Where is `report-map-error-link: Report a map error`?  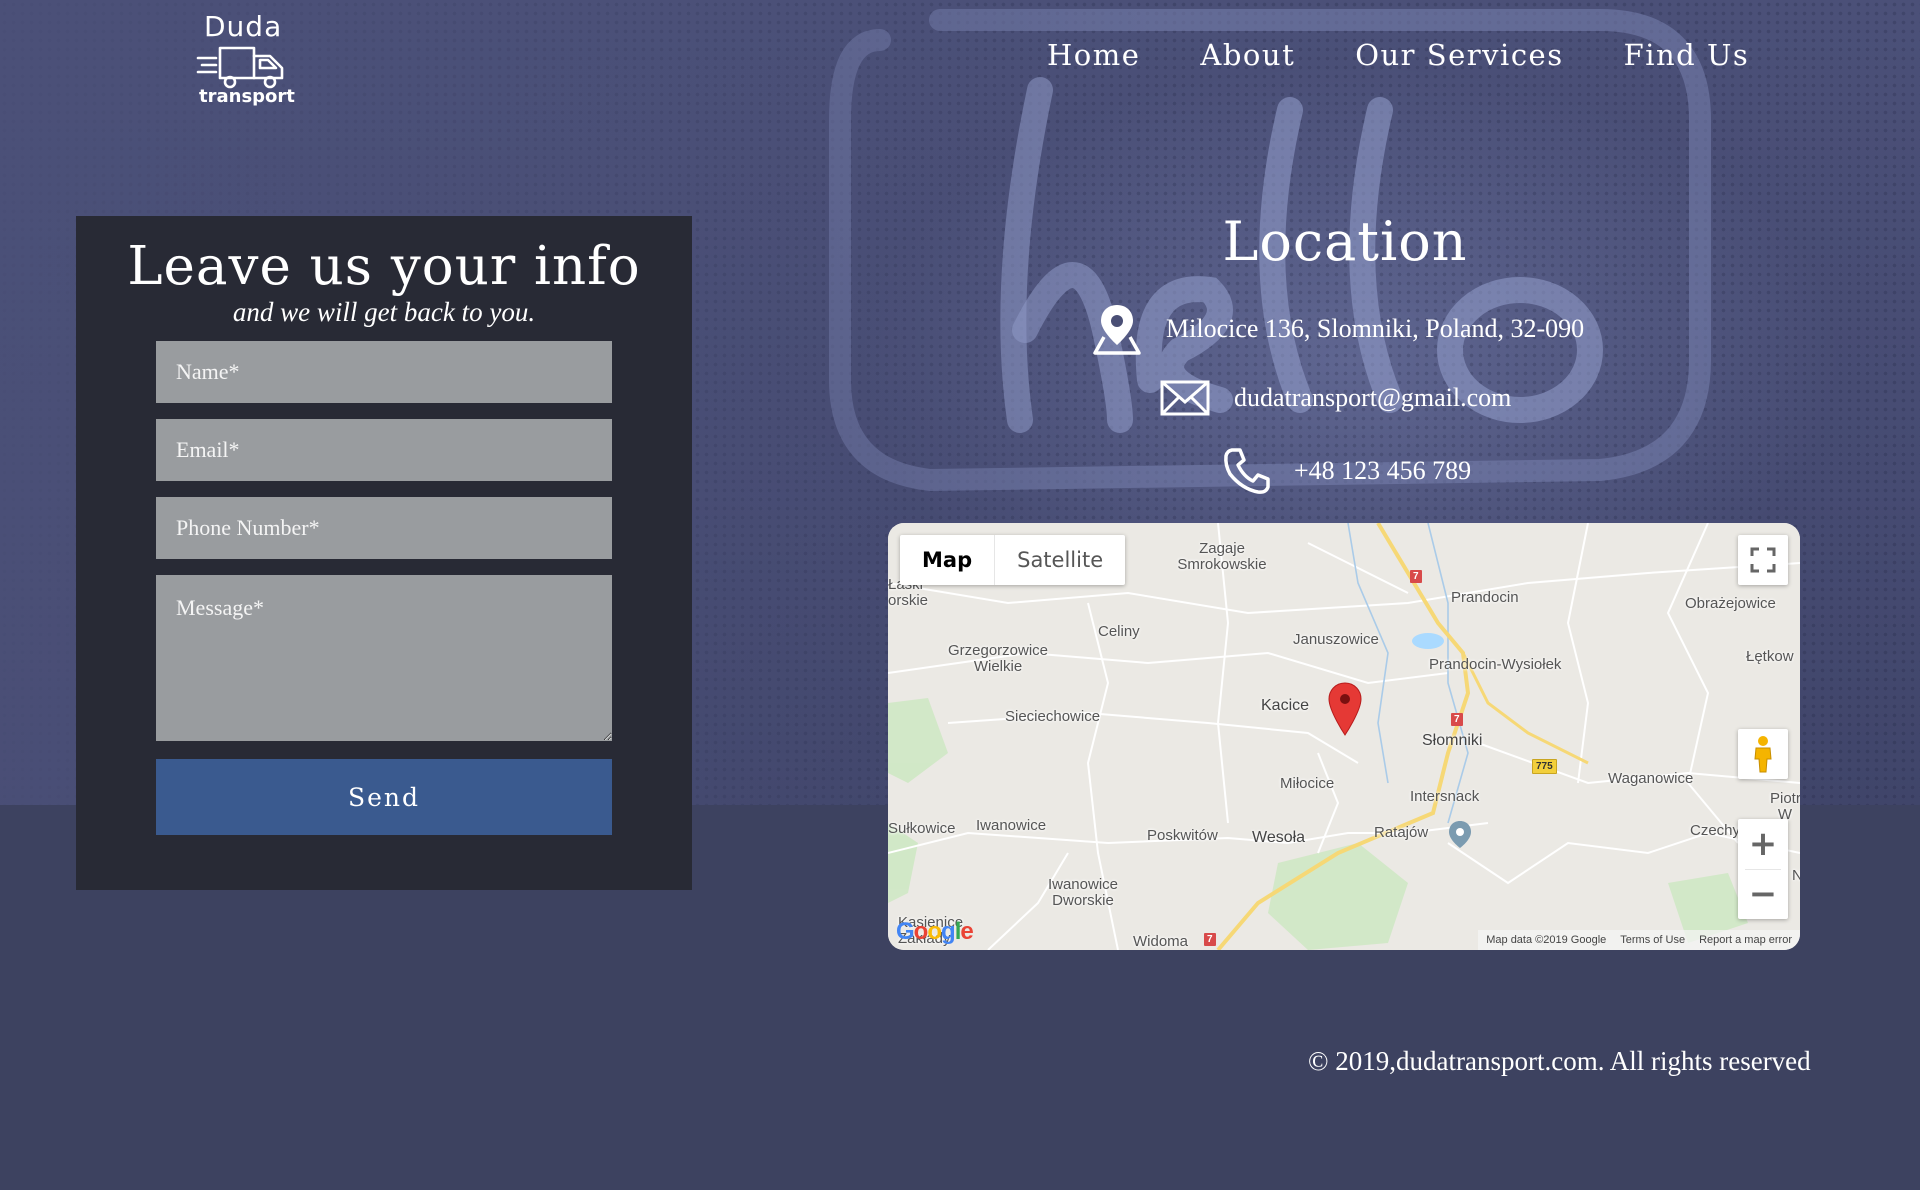 report-map-error-link: Report a map error is located at coordinates (1745, 940).